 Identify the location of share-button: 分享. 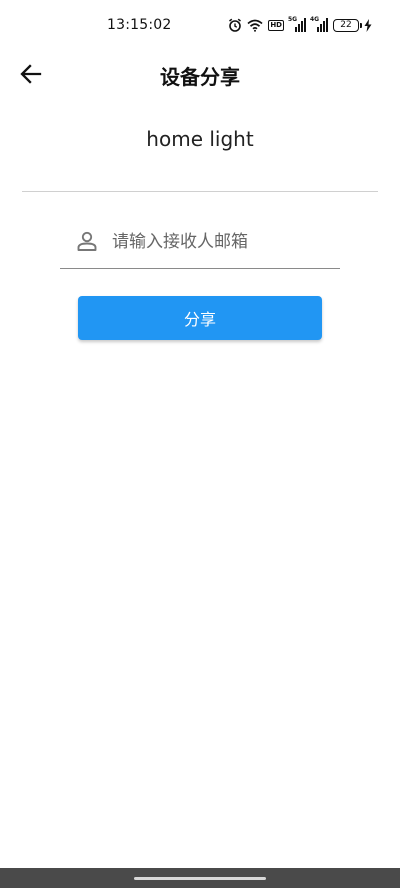
(200, 318).